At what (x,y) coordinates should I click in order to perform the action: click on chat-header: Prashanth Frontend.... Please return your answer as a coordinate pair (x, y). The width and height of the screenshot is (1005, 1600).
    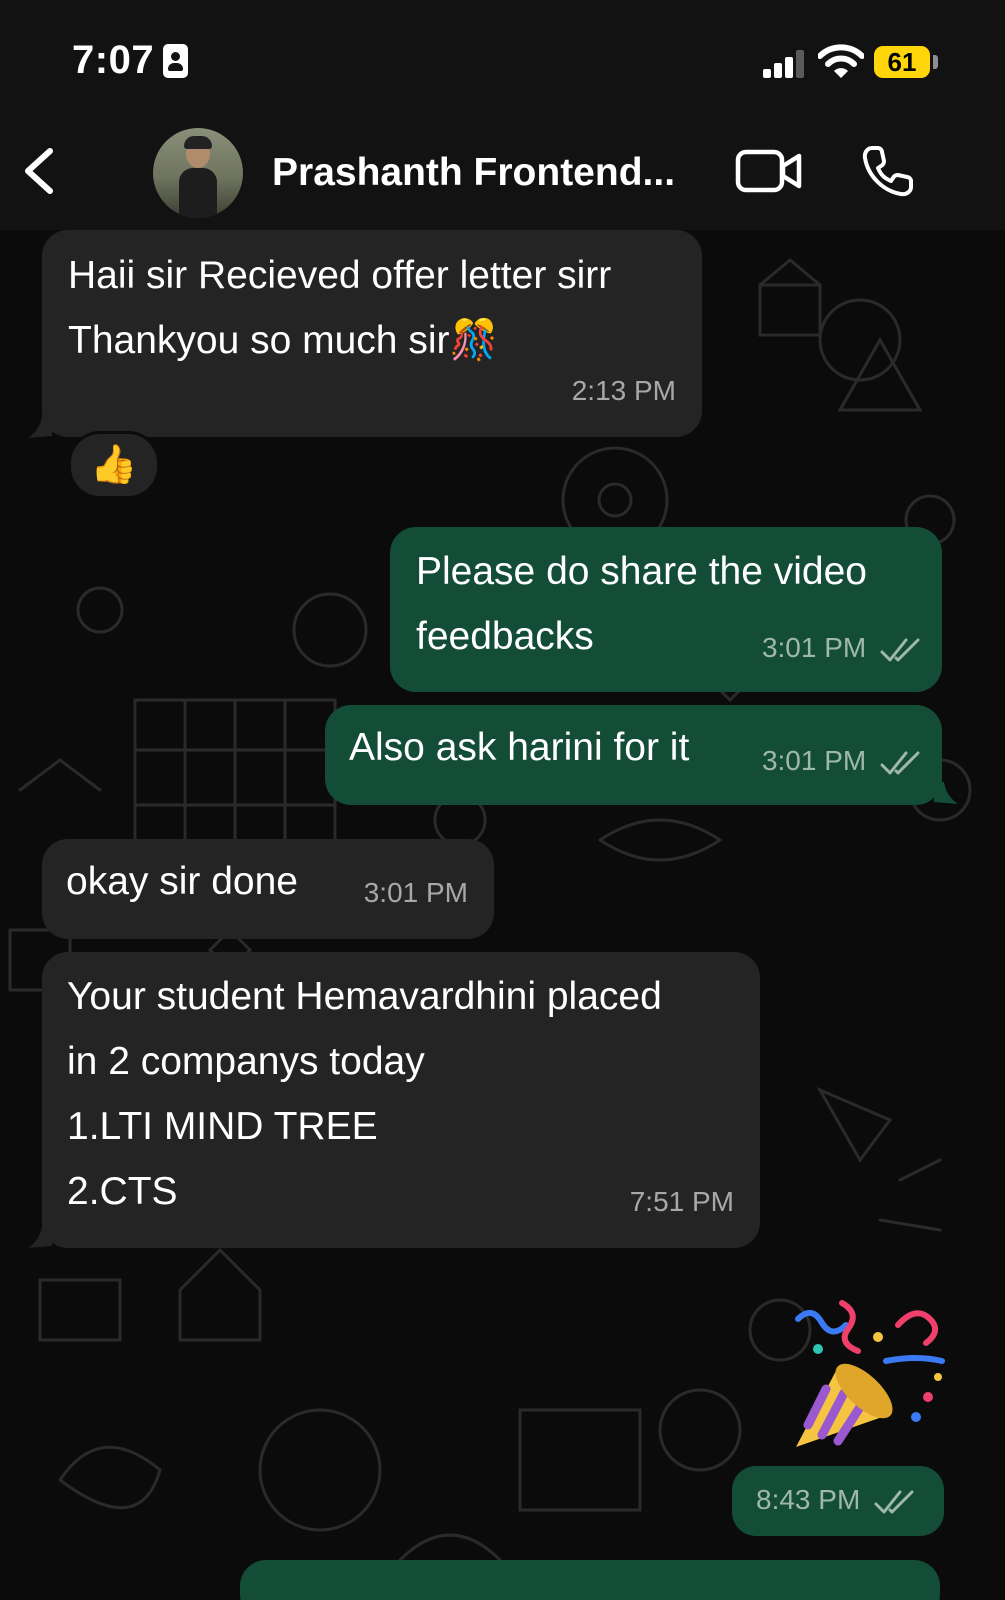
    Looking at the image, I should click on (502, 172).